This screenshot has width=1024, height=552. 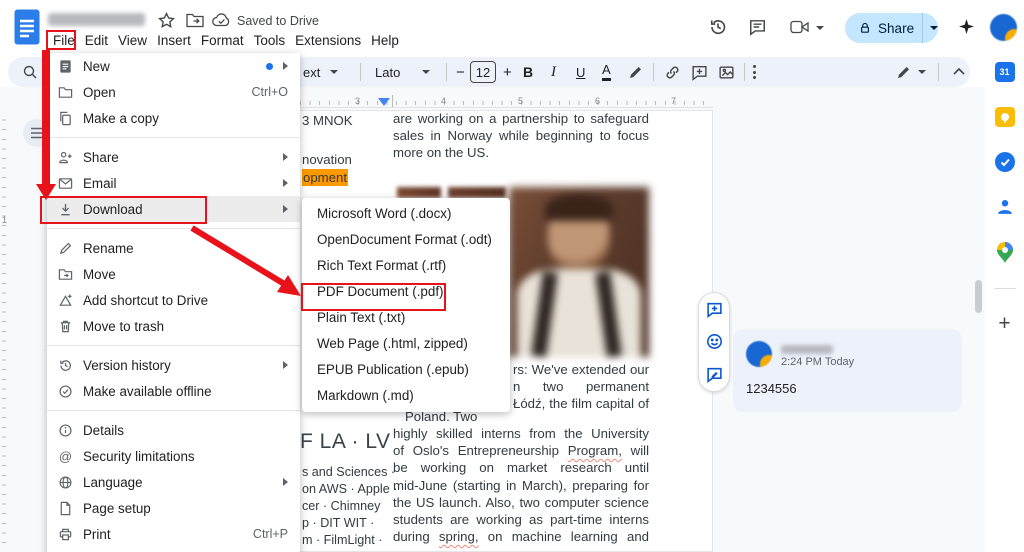 What do you see at coordinates (581, 403) in the screenshot?
I see `doc-text: Łódź, the film capital of` at bounding box center [581, 403].